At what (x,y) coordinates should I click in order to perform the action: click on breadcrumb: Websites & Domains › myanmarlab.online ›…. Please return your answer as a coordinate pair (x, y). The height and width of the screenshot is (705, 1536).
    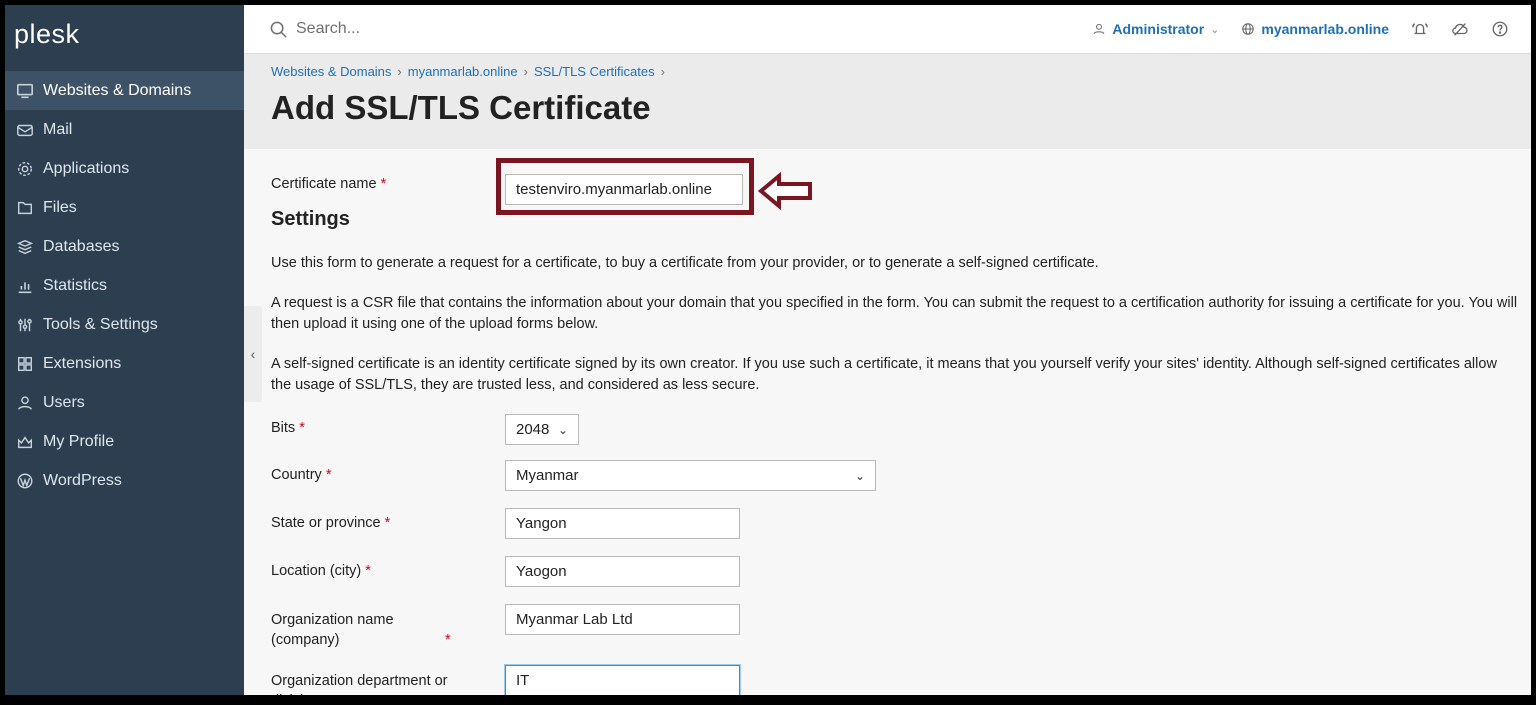
    Looking at the image, I should click on (901, 66).